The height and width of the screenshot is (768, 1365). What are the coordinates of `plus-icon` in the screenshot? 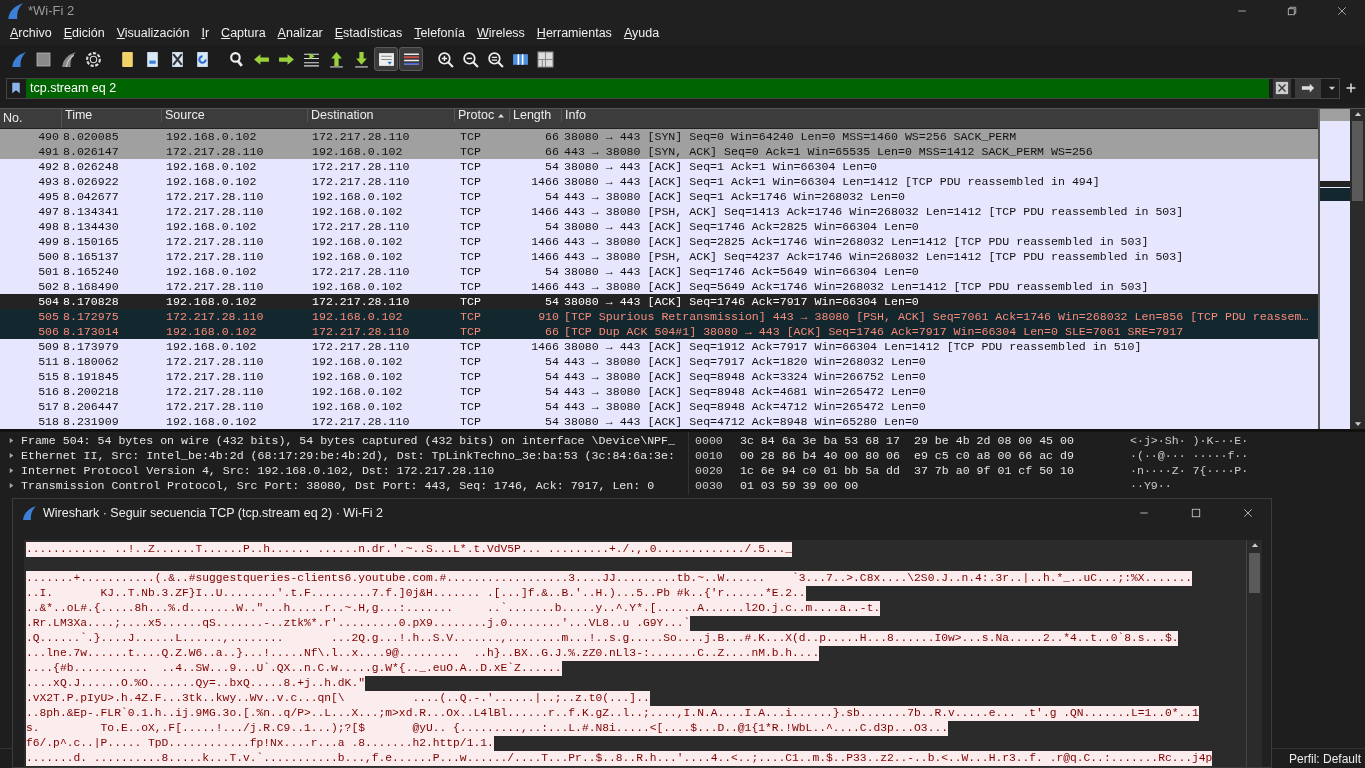 It's located at (1351, 88).